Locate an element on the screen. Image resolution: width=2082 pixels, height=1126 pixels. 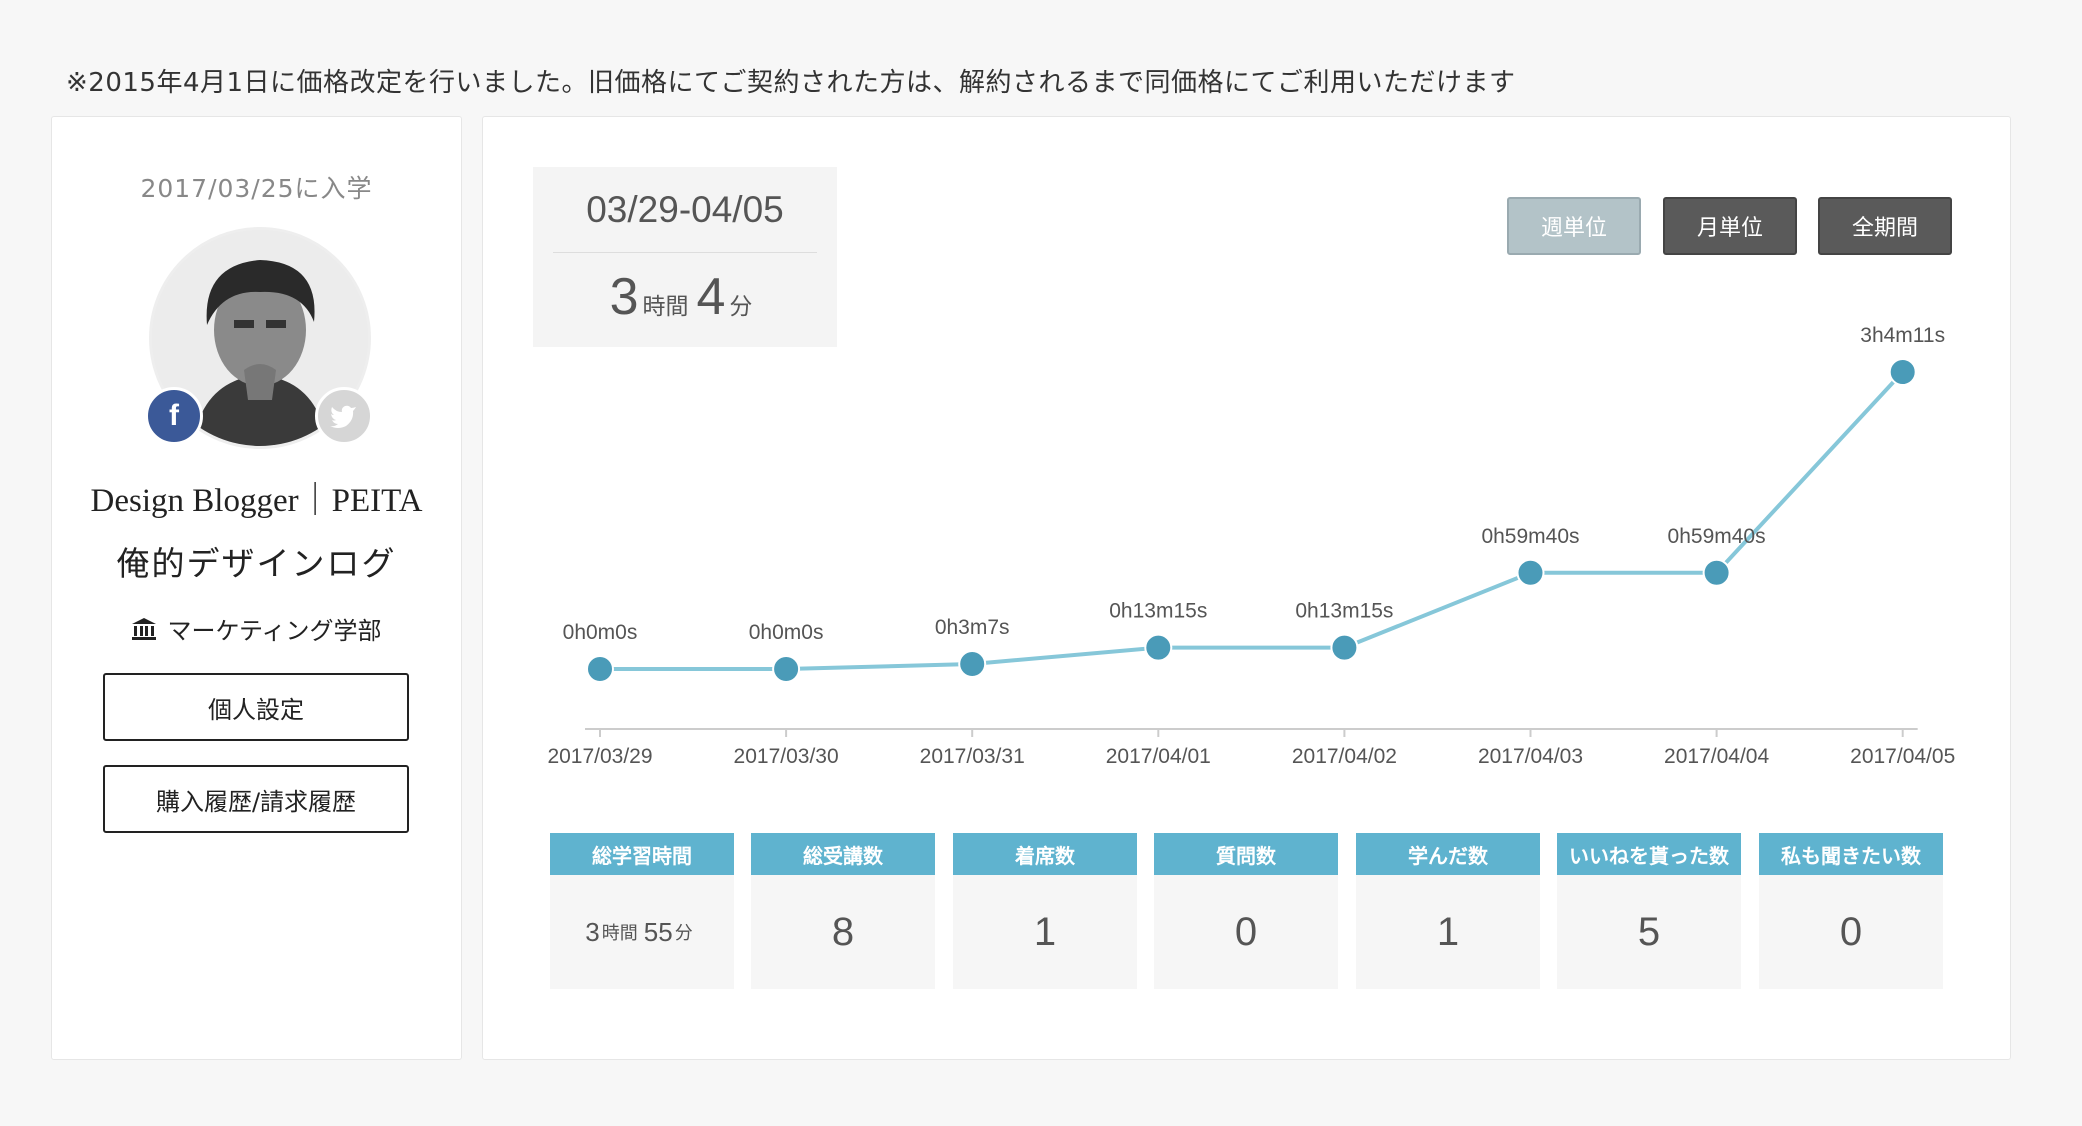
x-tick-label: 2017/04/04 is located at coordinates (1716, 756).